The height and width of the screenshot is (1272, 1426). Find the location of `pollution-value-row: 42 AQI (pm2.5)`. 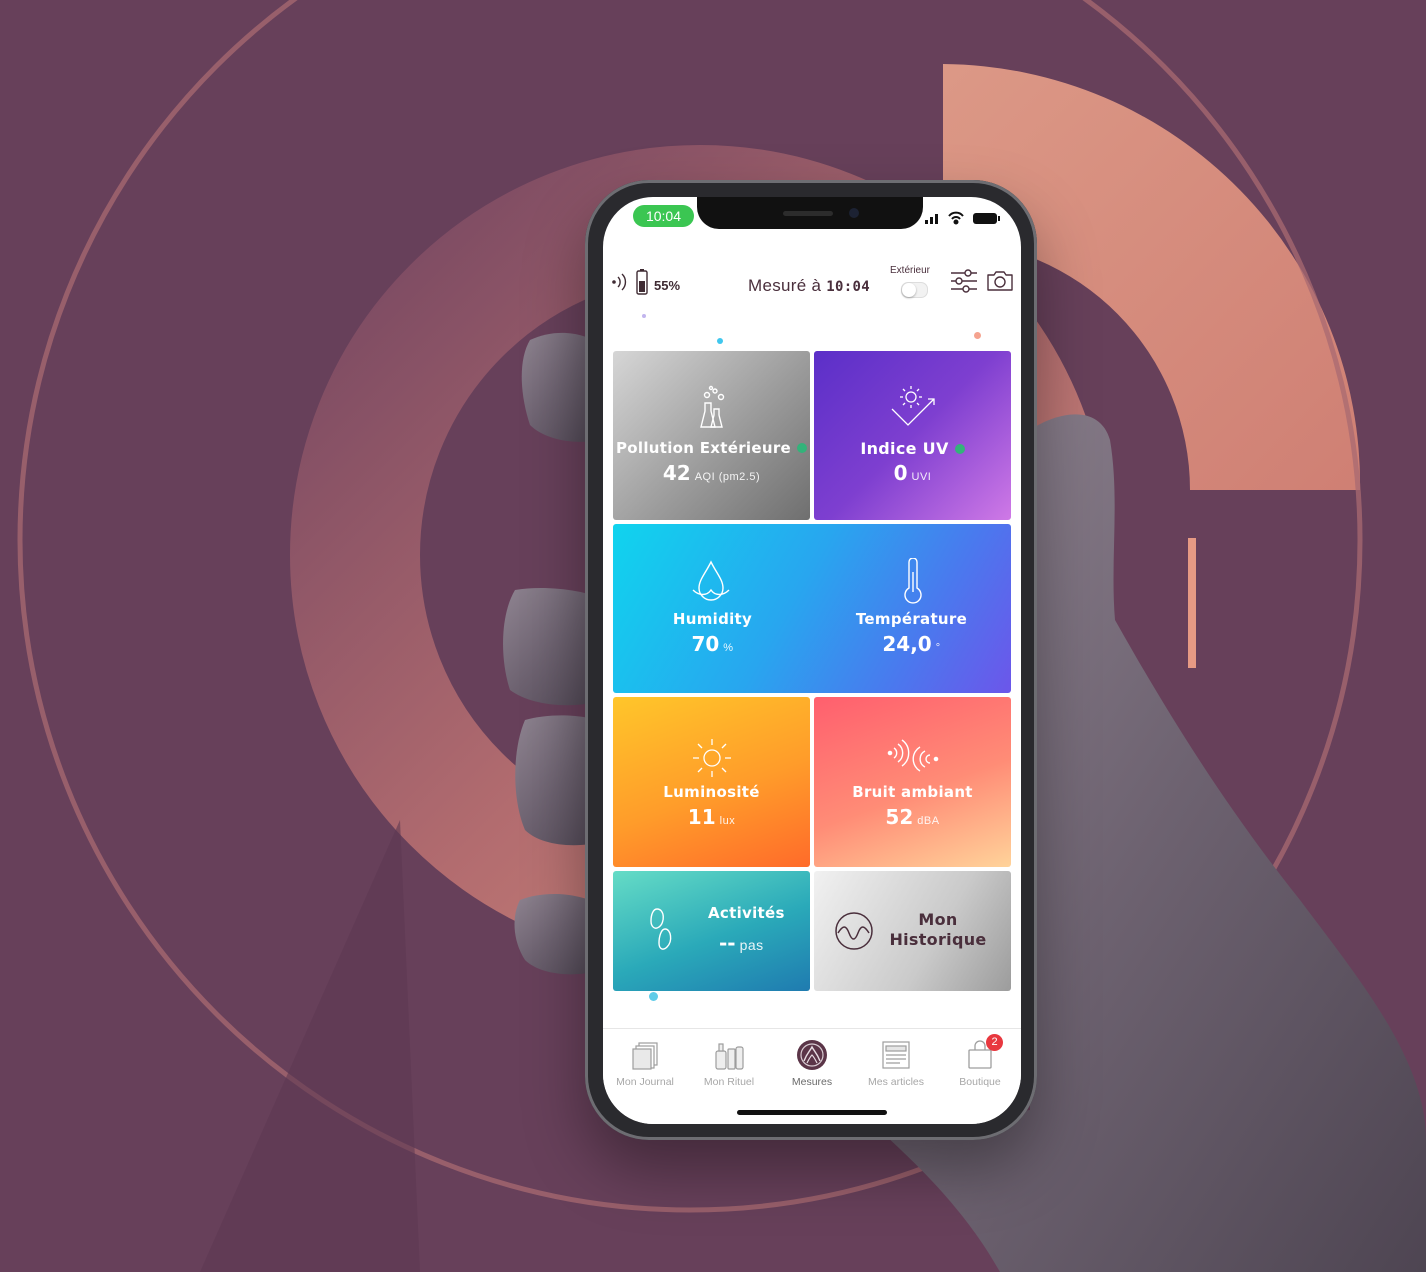

pollution-value-row: 42 AQI (pm2.5) is located at coordinates (711, 473).